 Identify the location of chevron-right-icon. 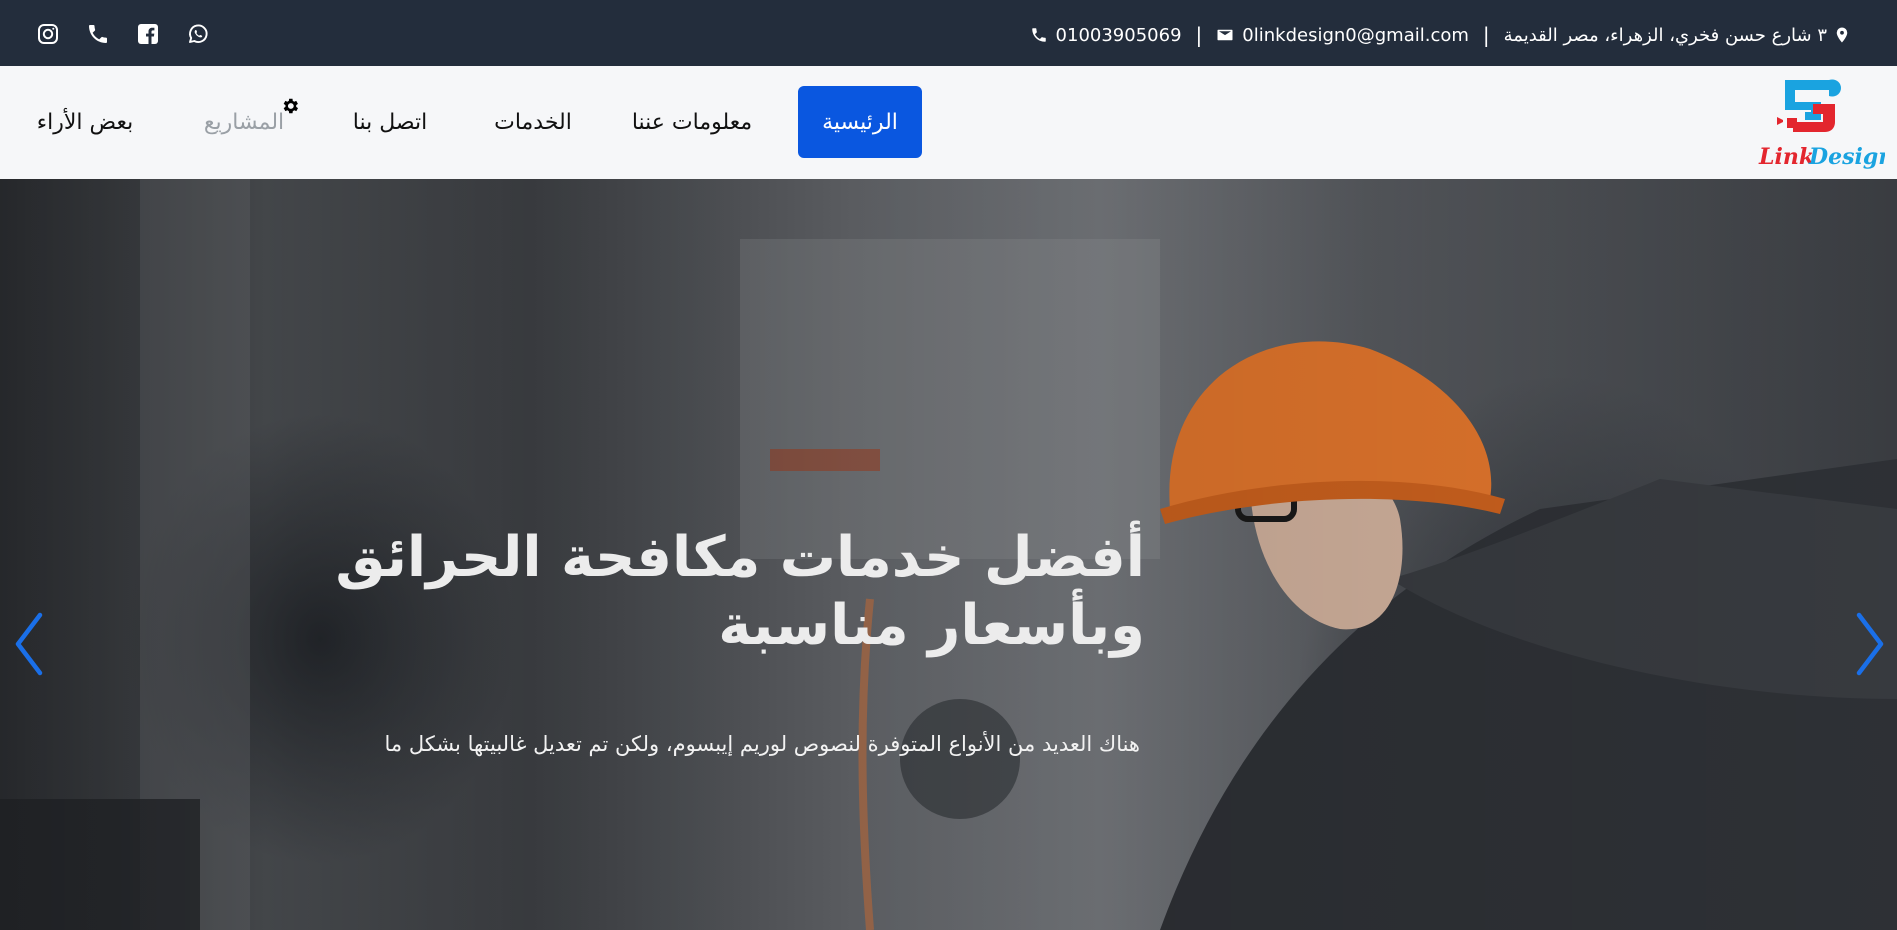
(1870, 644).